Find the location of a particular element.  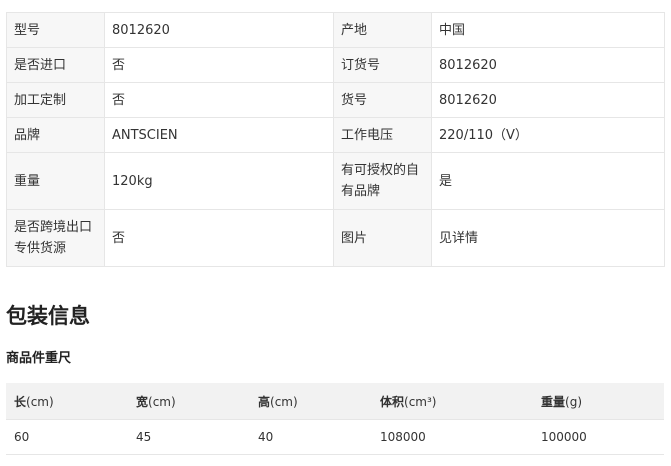

cell-weight: 100000 is located at coordinates (598, 437).